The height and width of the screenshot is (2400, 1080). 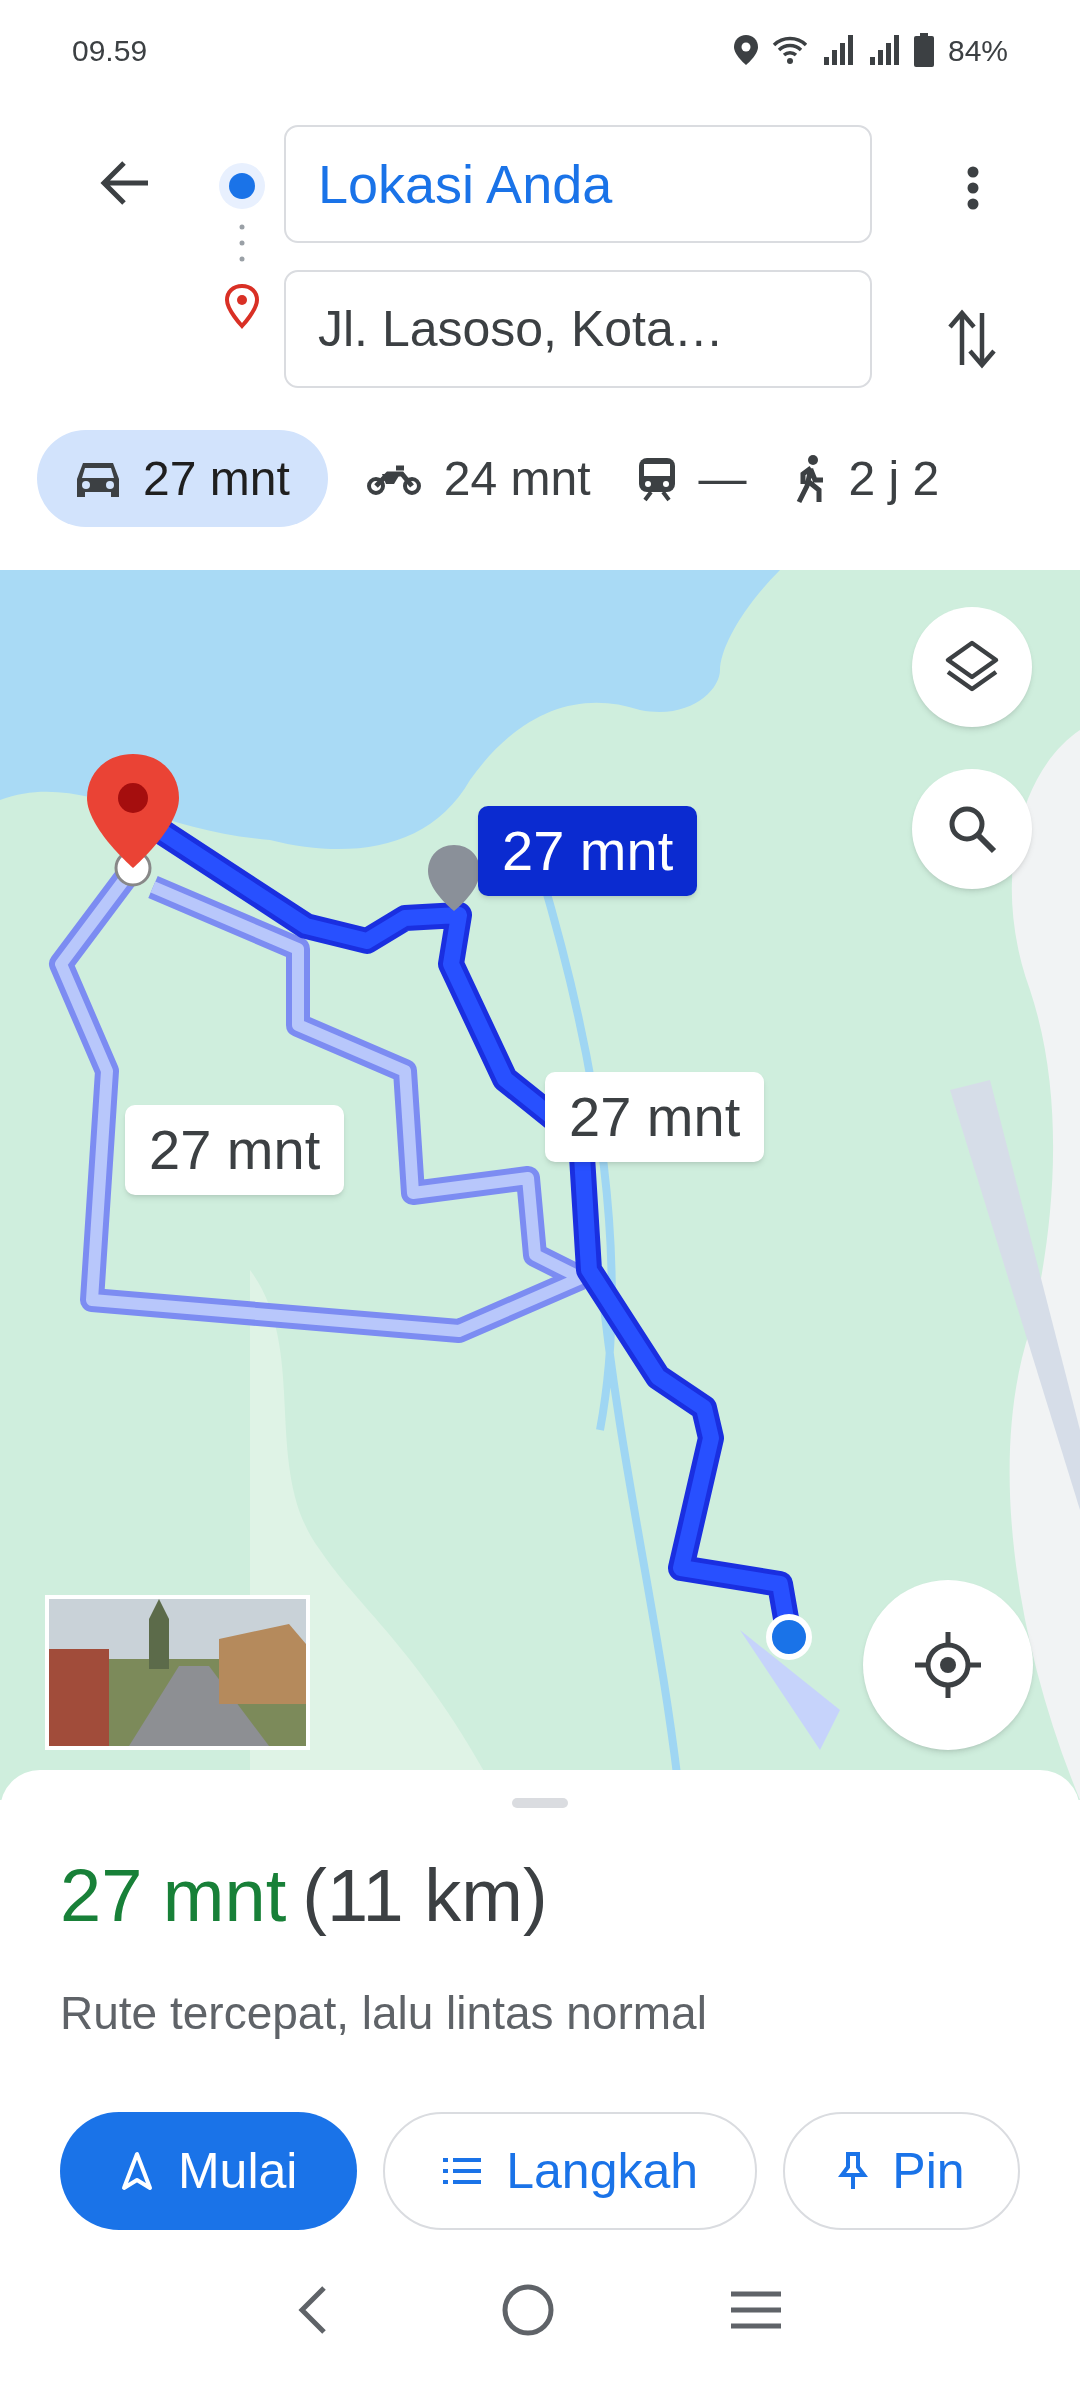 I want to click on status-time: 09.59, so click(x=110, y=50).